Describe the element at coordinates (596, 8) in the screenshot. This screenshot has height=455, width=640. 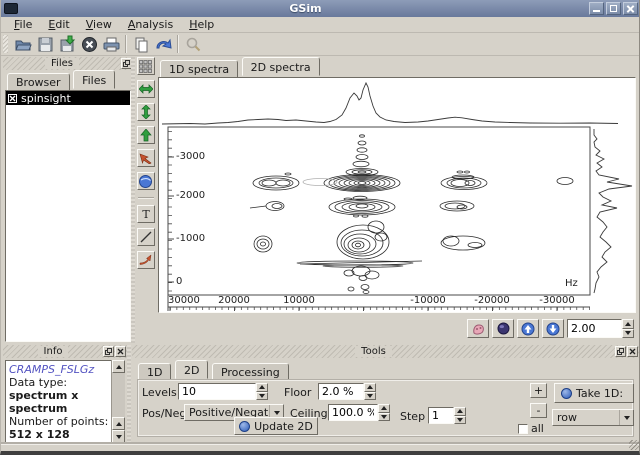
I see `minimize-button` at that location.